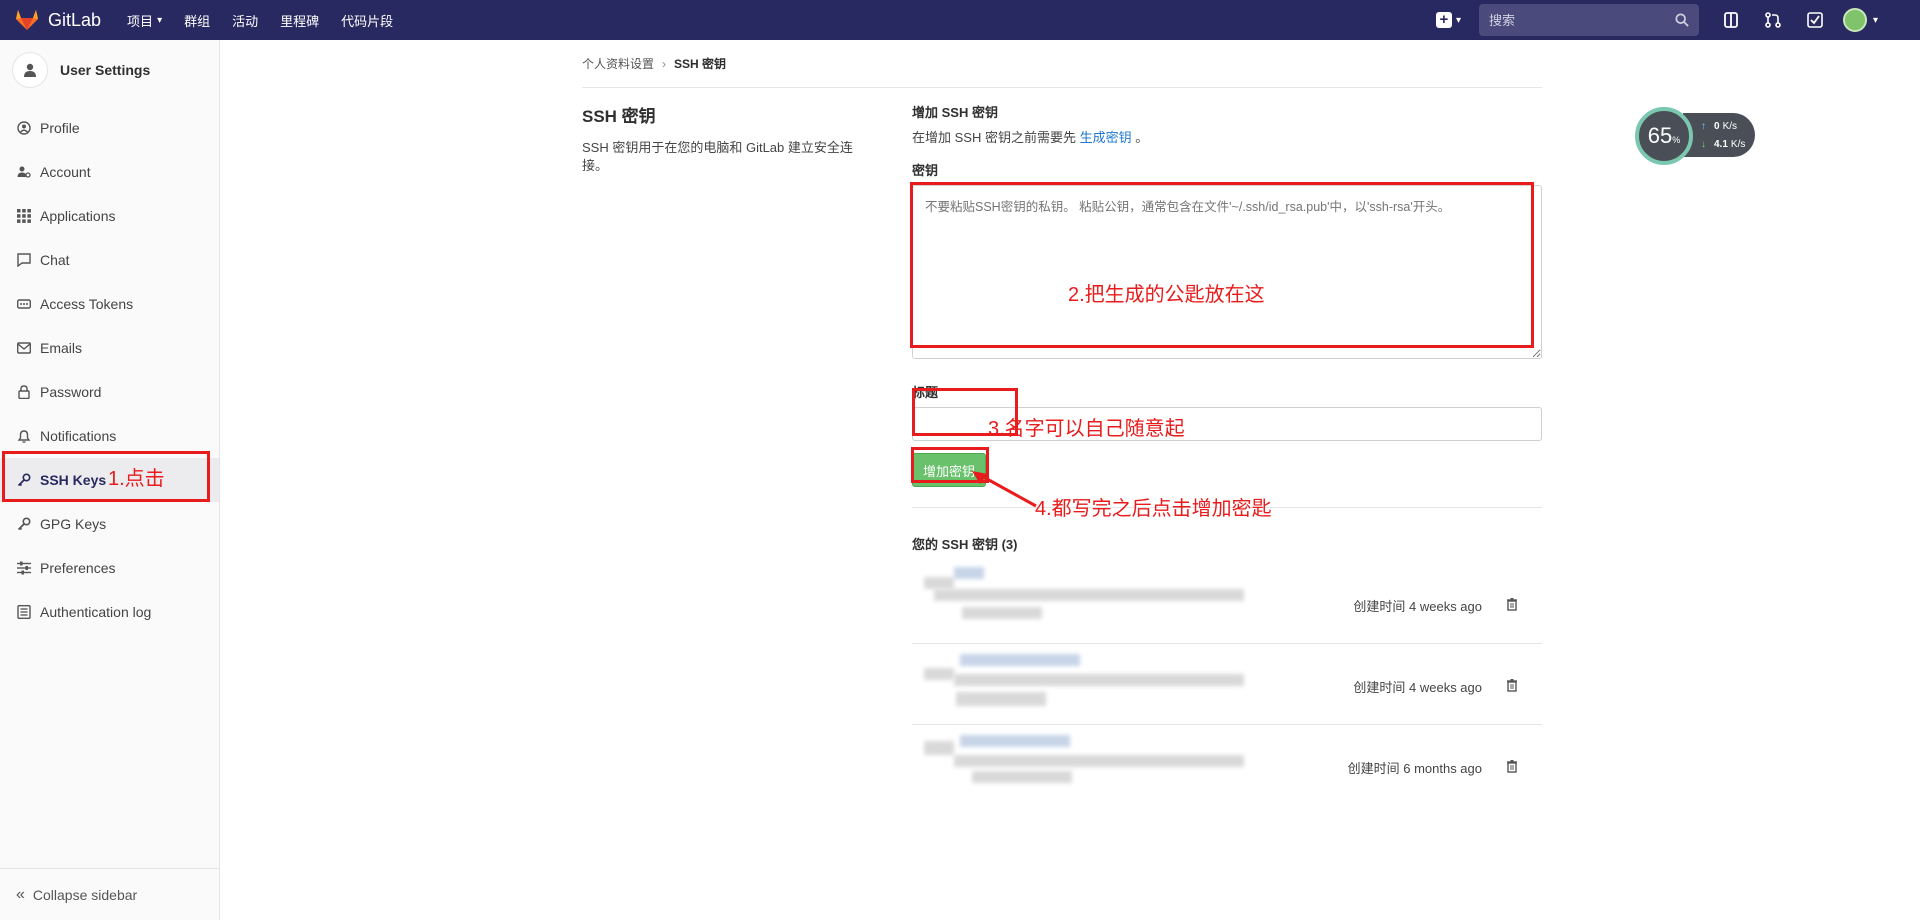 This screenshot has height=920, width=1920. Describe the element at coordinates (1227, 136) in the screenshot. I see `generate-key-hint: 在增加 SSH 密钥之前需要先 生成密钥 。` at that location.